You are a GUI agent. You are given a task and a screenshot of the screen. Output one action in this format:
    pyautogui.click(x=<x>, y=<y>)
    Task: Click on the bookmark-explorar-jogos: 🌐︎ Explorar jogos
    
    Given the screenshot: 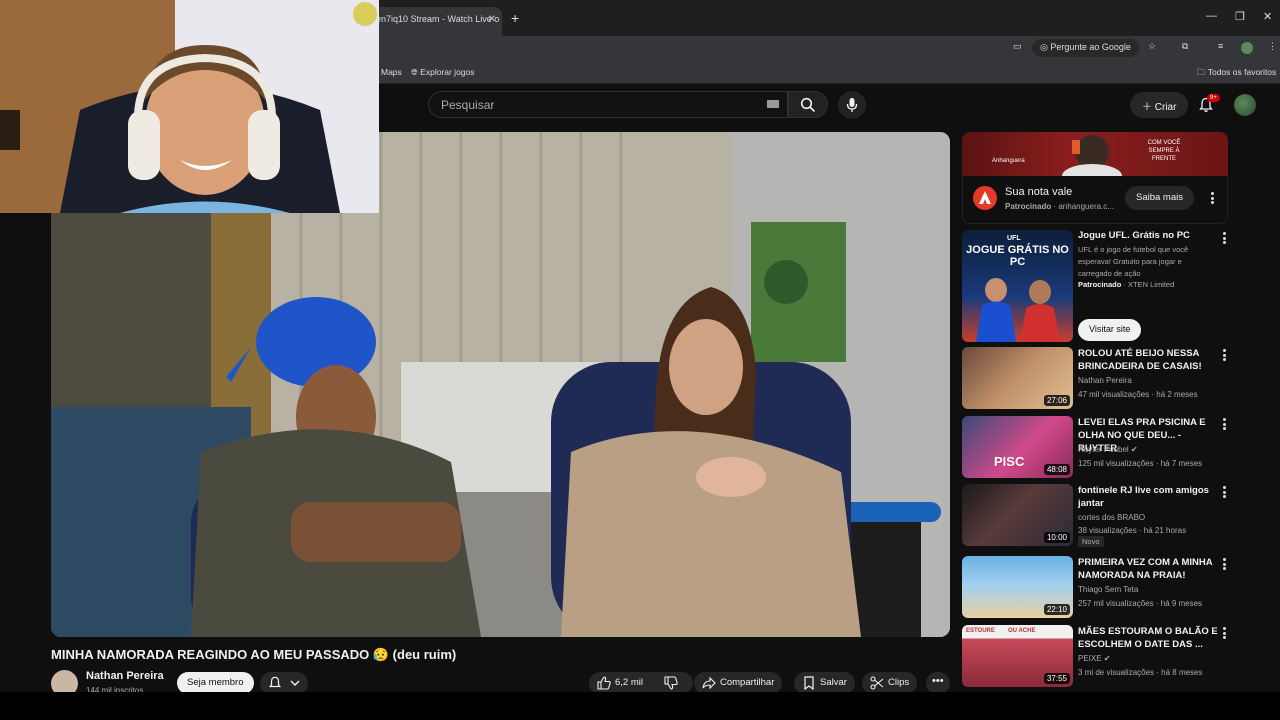 What is the action you would take?
    pyautogui.click(x=443, y=72)
    